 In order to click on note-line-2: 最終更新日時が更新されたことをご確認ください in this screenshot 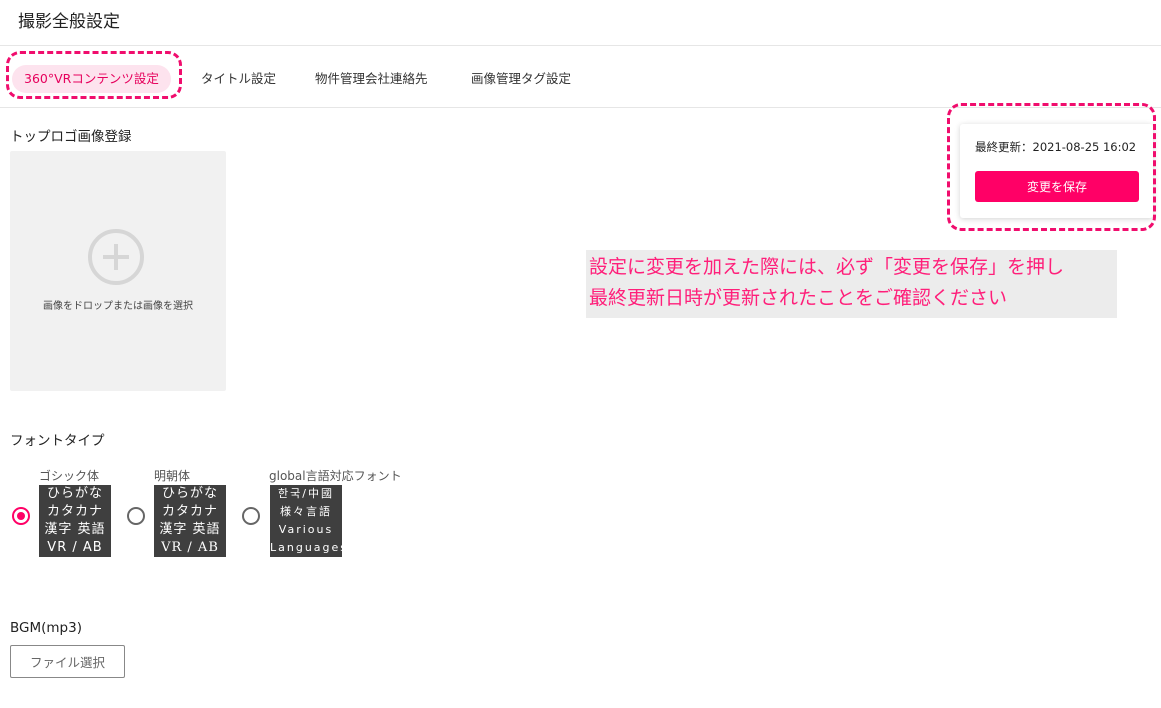, I will do `click(798, 298)`.